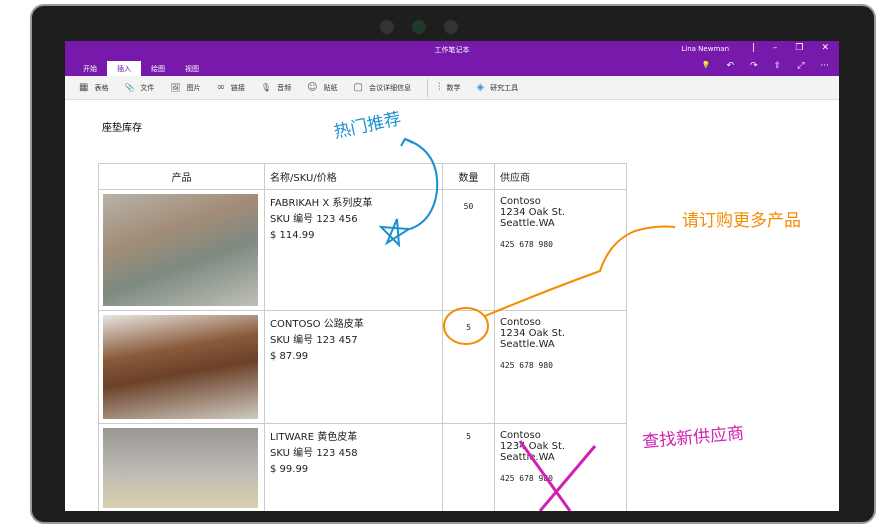 The width and height of the screenshot is (892, 524). What do you see at coordinates (395, 233) in the screenshot?
I see `blue-star-ink` at bounding box center [395, 233].